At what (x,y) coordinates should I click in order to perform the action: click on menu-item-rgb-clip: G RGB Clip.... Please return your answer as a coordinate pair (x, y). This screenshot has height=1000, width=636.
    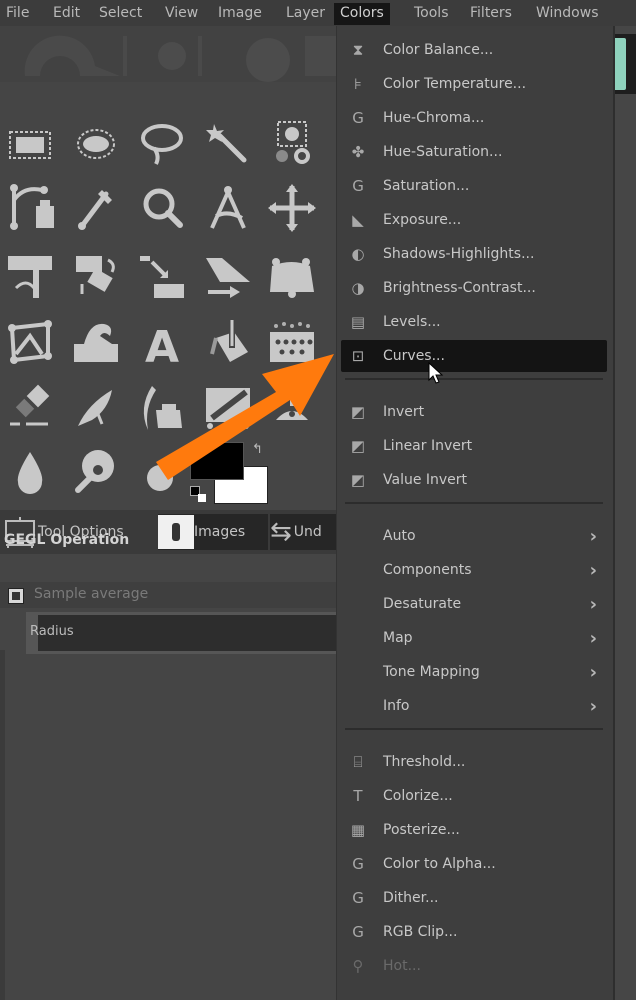
    Looking at the image, I should click on (474, 932).